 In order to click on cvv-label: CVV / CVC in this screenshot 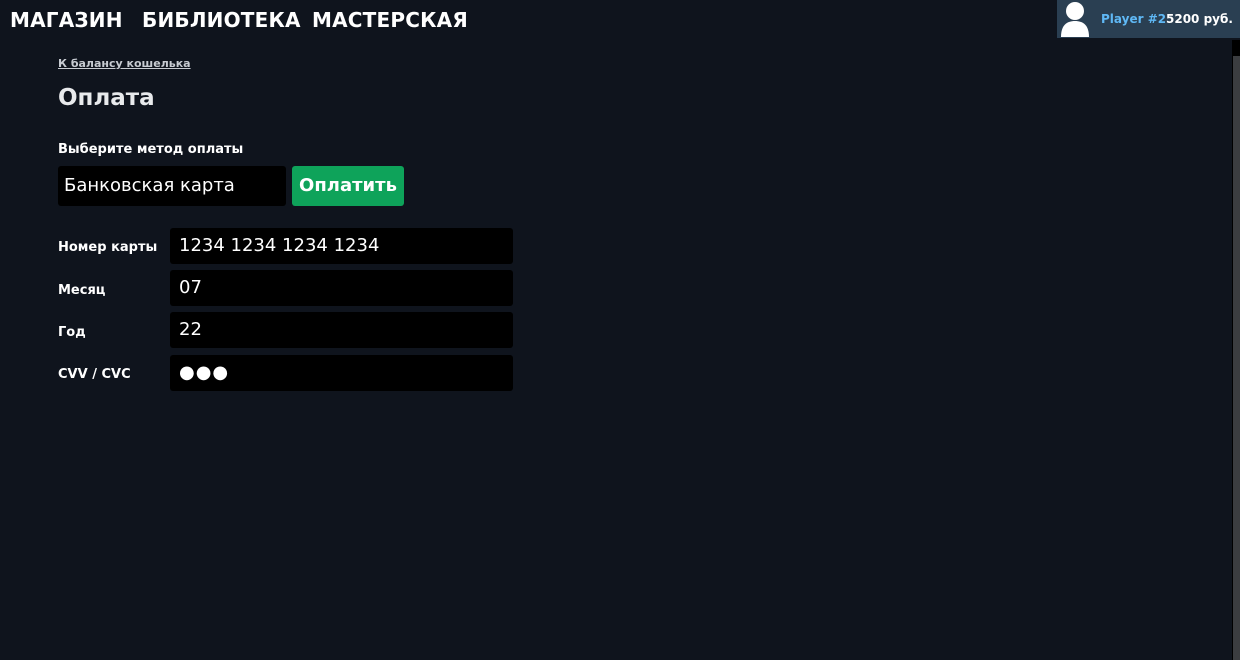, I will do `click(94, 374)`.